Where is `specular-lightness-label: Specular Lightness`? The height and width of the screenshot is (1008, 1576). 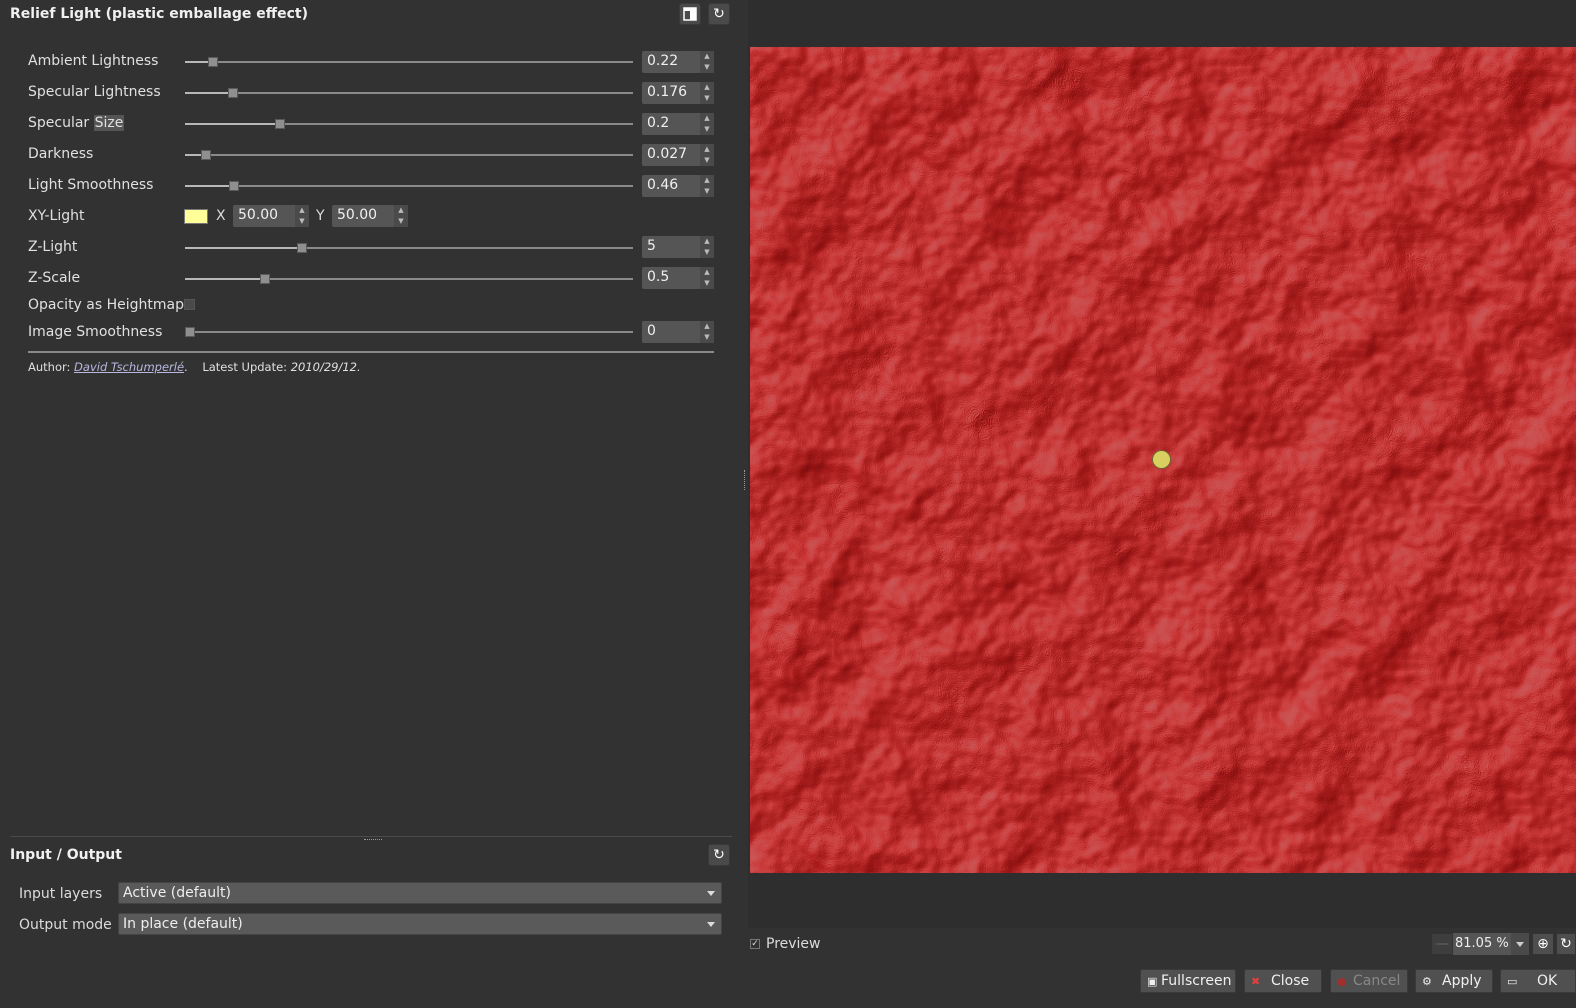
specular-lightness-label: Specular Lightness is located at coordinates (94, 92).